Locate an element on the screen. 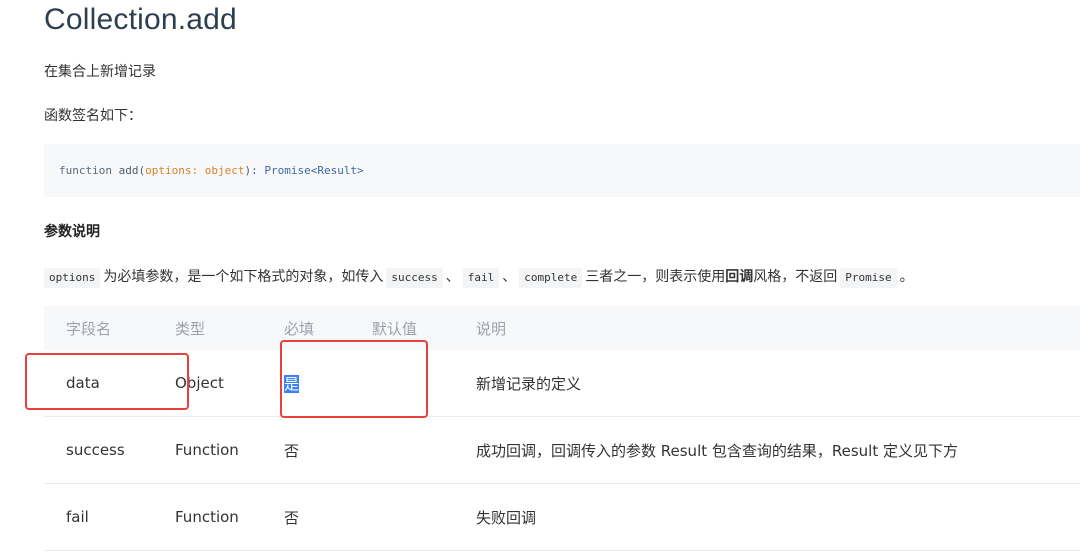 This screenshot has width=1080, height=557. desc-sep-1: 、 is located at coordinates (452, 277).